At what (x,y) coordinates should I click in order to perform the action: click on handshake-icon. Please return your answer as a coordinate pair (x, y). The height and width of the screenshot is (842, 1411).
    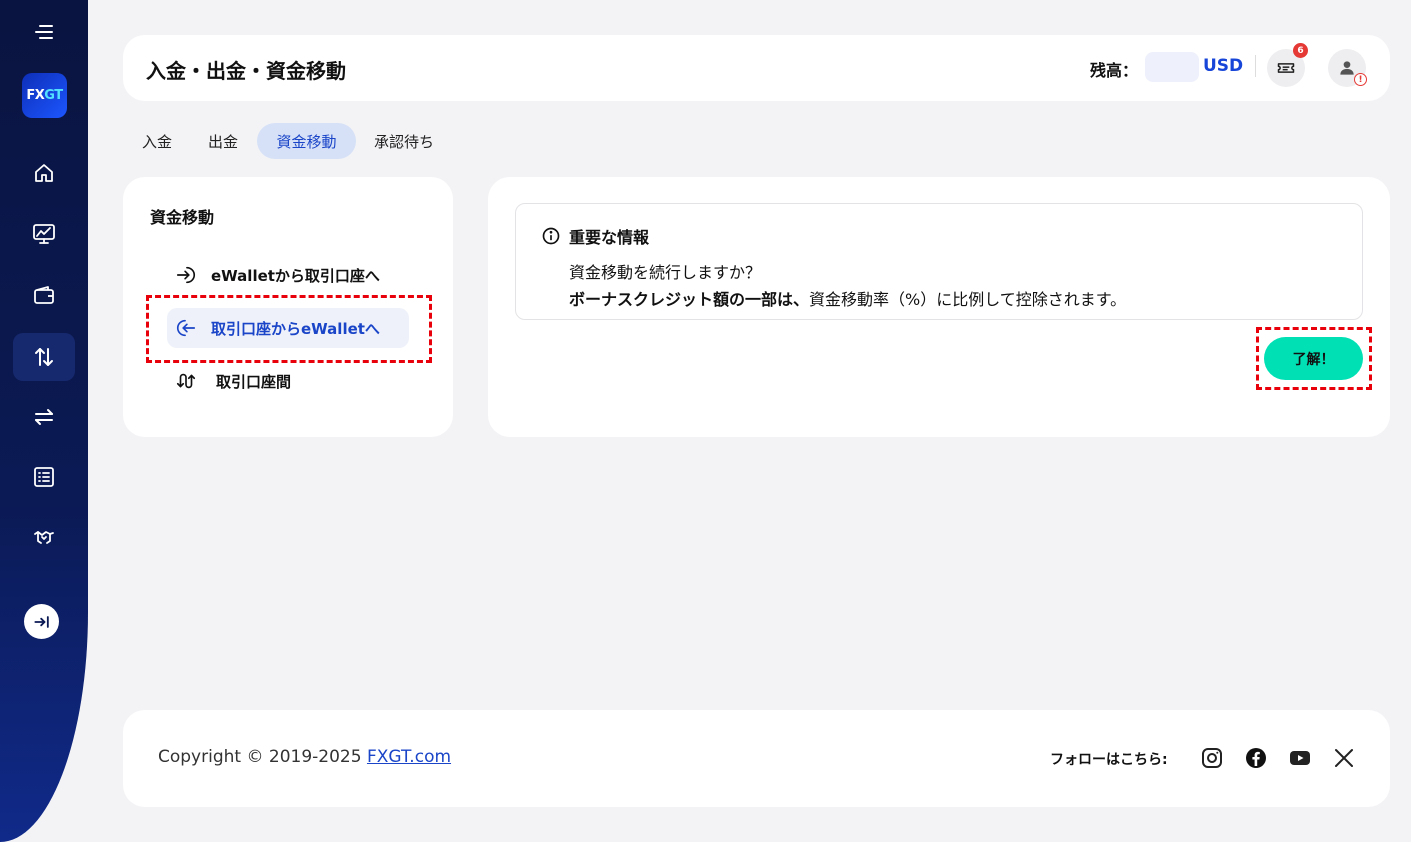
    Looking at the image, I should click on (44, 537).